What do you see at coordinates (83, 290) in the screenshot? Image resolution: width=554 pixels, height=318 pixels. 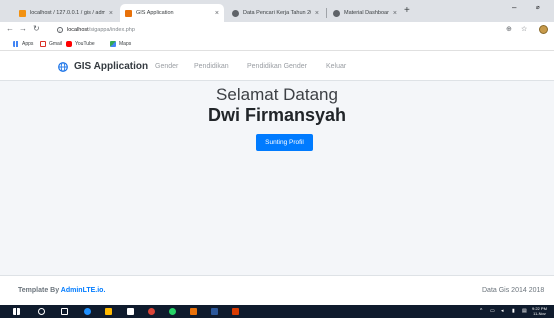 I see `adminlte-link: AdminLTE.io.` at bounding box center [83, 290].